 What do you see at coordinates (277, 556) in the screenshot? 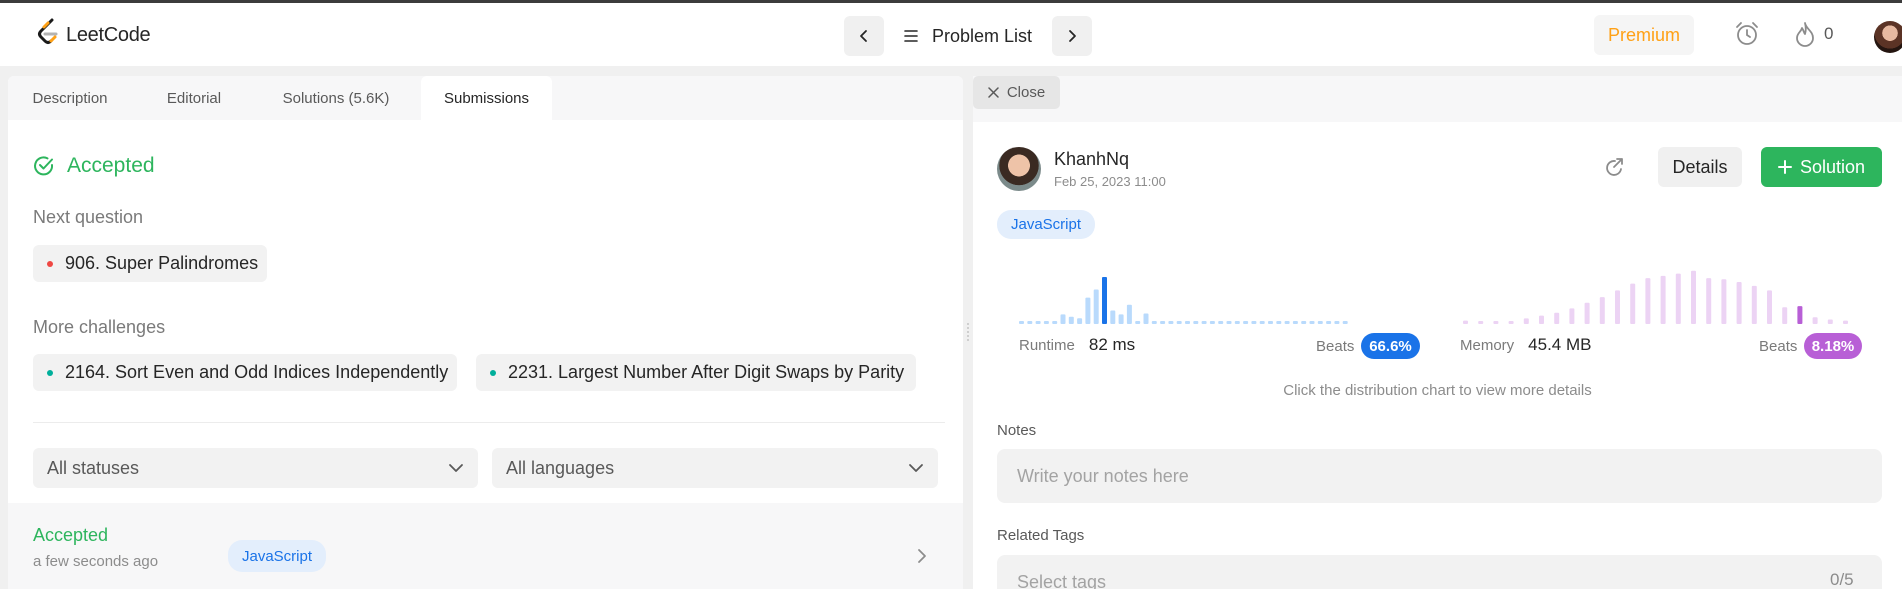
I see `submission-language-badge: JavaScript` at bounding box center [277, 556].